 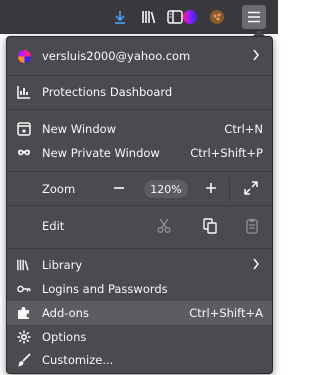 What do you see at coordinates (24, 92) in the screenshot?
I see `protections-icon` at bounding box center [24, 92].